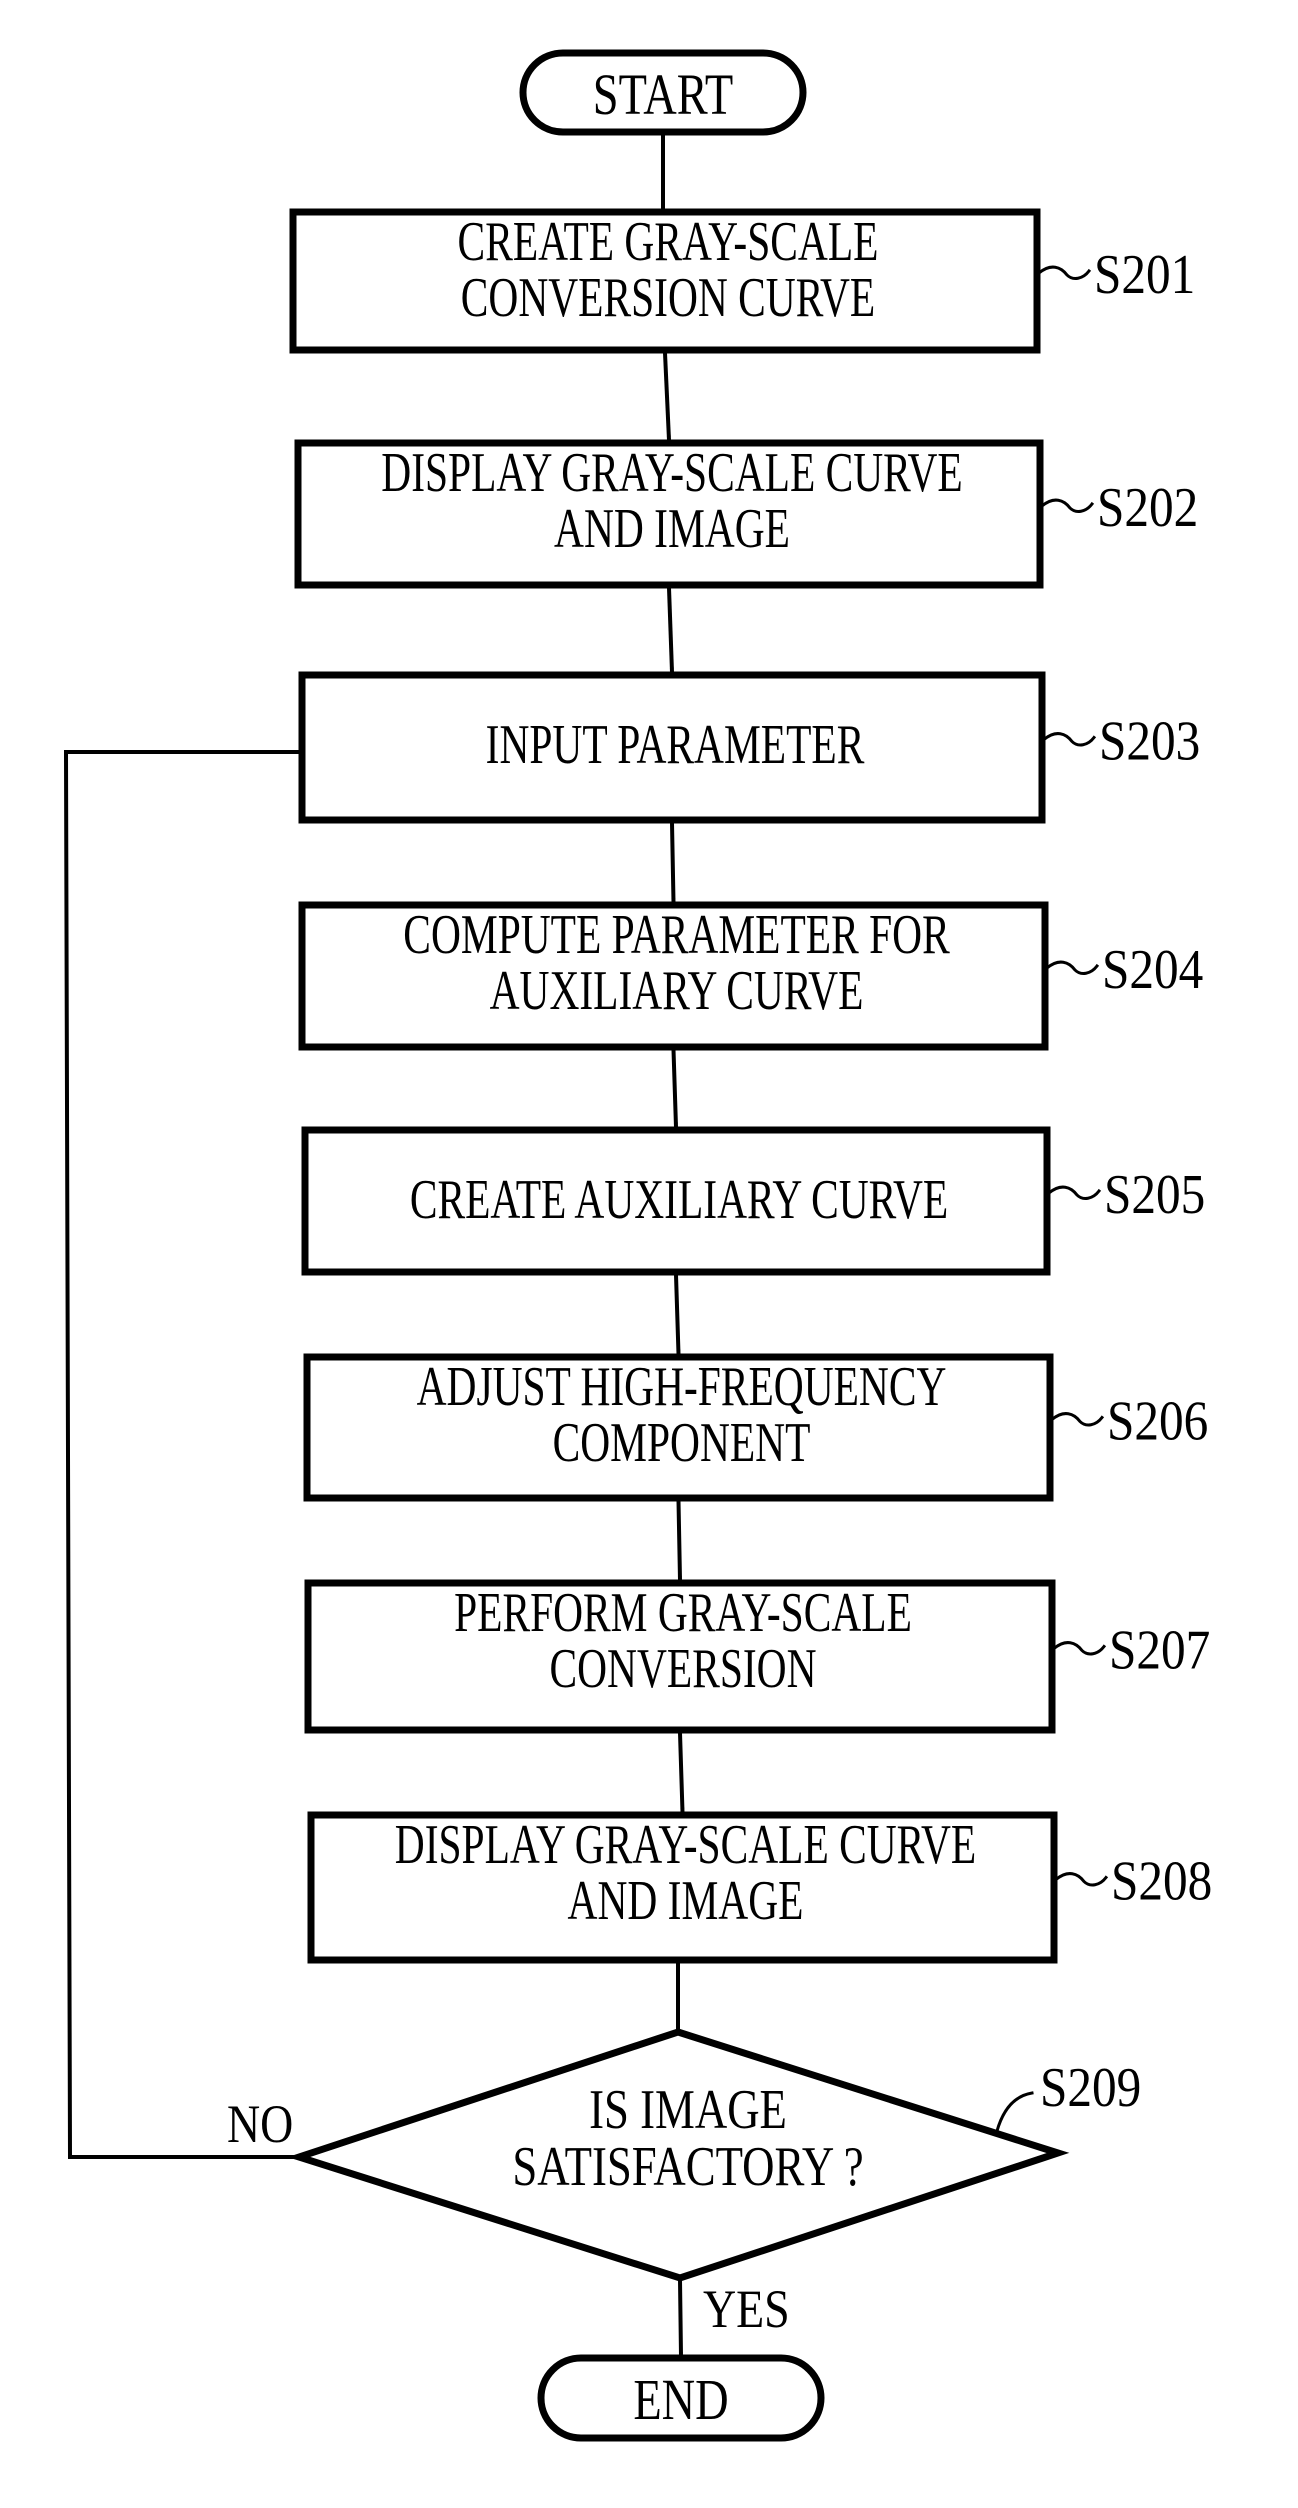  Describe the element at coordinates (679, 1540) in the screenshot. I see `arrow-s206-to-s207` at that location.